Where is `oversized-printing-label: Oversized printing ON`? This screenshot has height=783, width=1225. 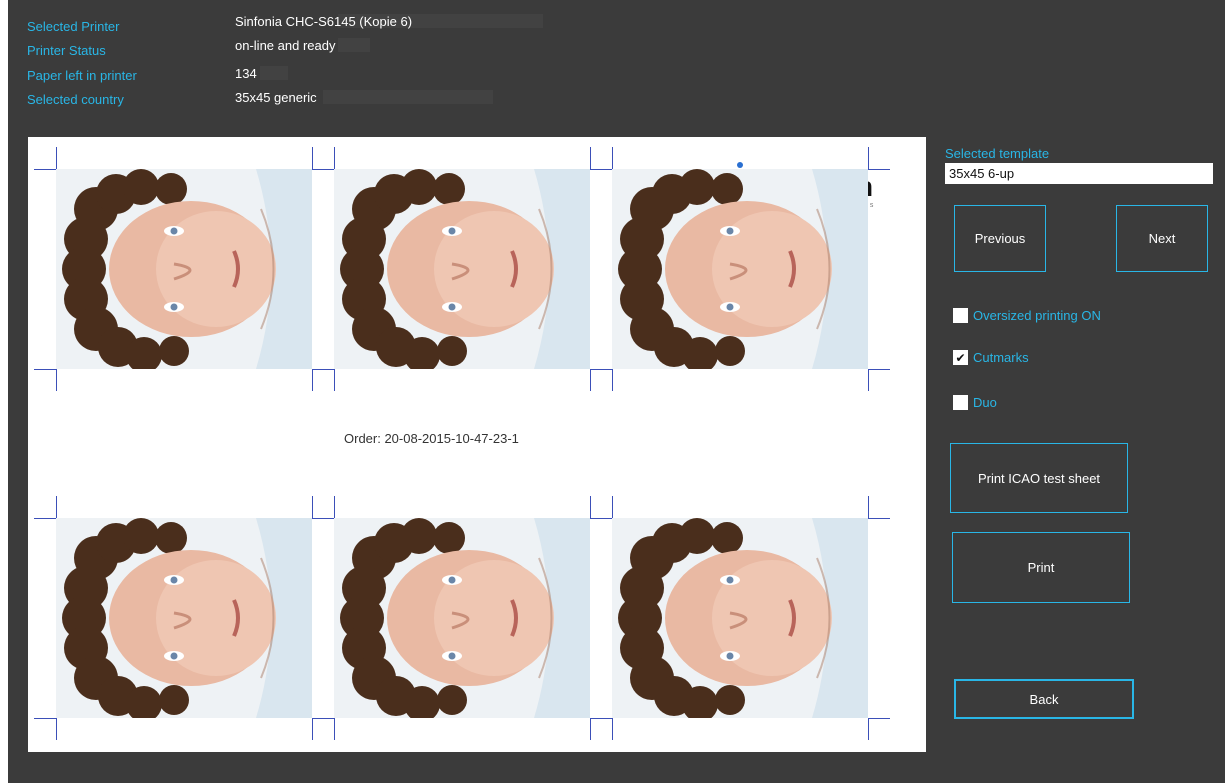 oversized-printing-label: Oversized printing ON is located at coordinates (1037, 315).